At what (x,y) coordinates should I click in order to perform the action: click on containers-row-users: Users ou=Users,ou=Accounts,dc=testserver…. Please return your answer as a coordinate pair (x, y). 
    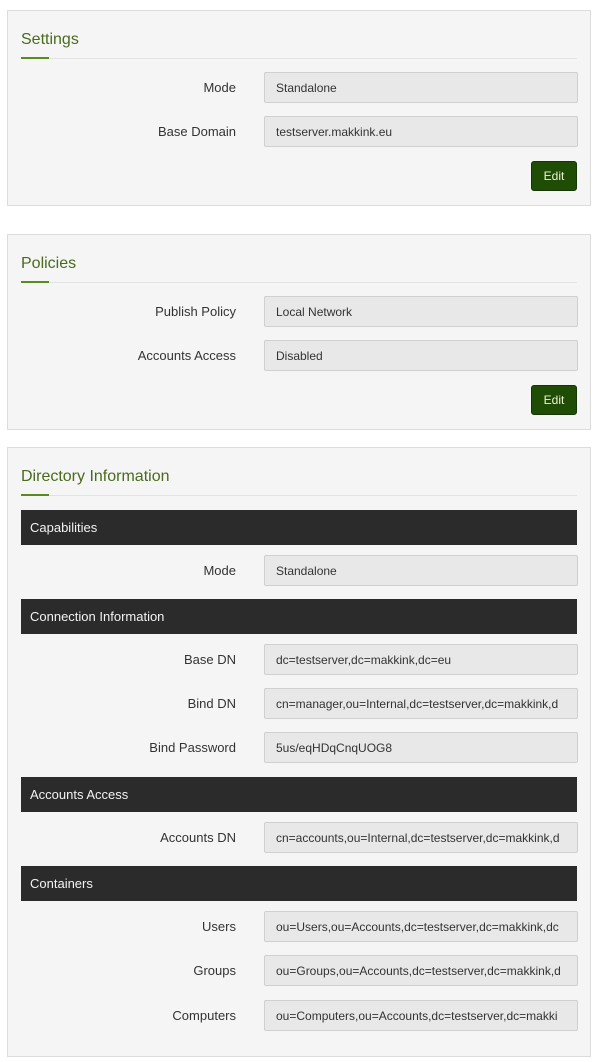
    Looking at the image, I should click on (299, 927).